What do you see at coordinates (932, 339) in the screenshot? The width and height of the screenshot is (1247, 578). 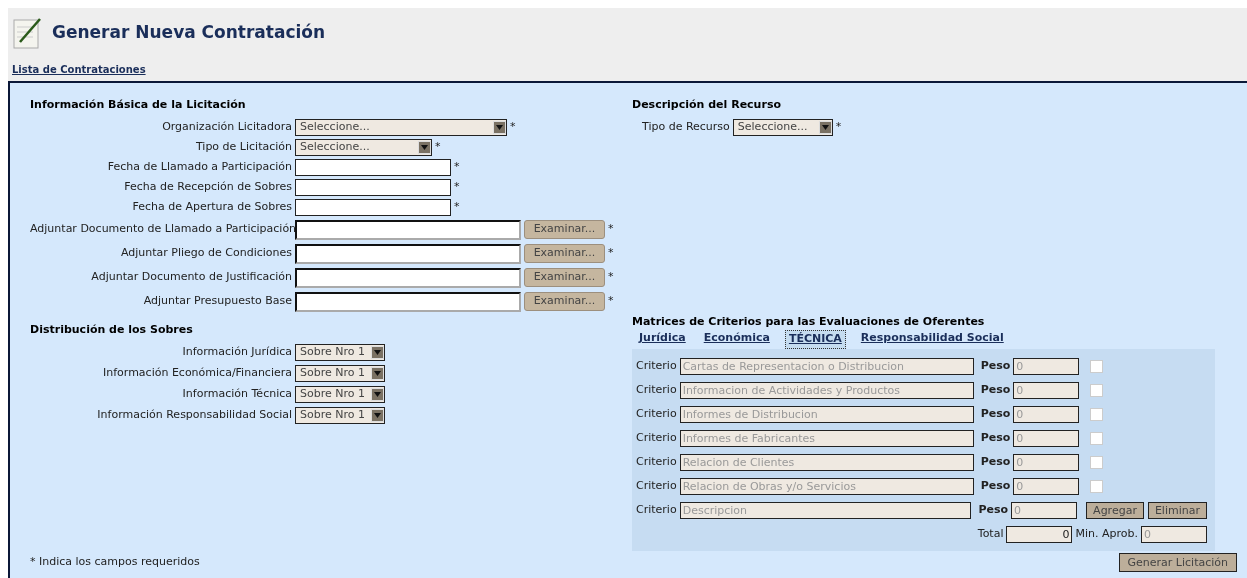 I see `tab: Responsabilidad Social` at bounding box center [932, 339].